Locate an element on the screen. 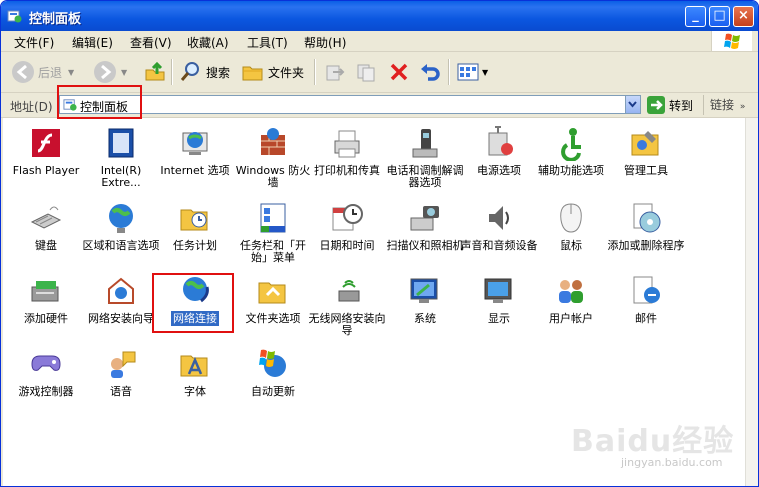 The height and width of the screenshot is (487, 759). control-panel-item: 任务栏和「开始」菜单 is located at coordinates (273, 232).